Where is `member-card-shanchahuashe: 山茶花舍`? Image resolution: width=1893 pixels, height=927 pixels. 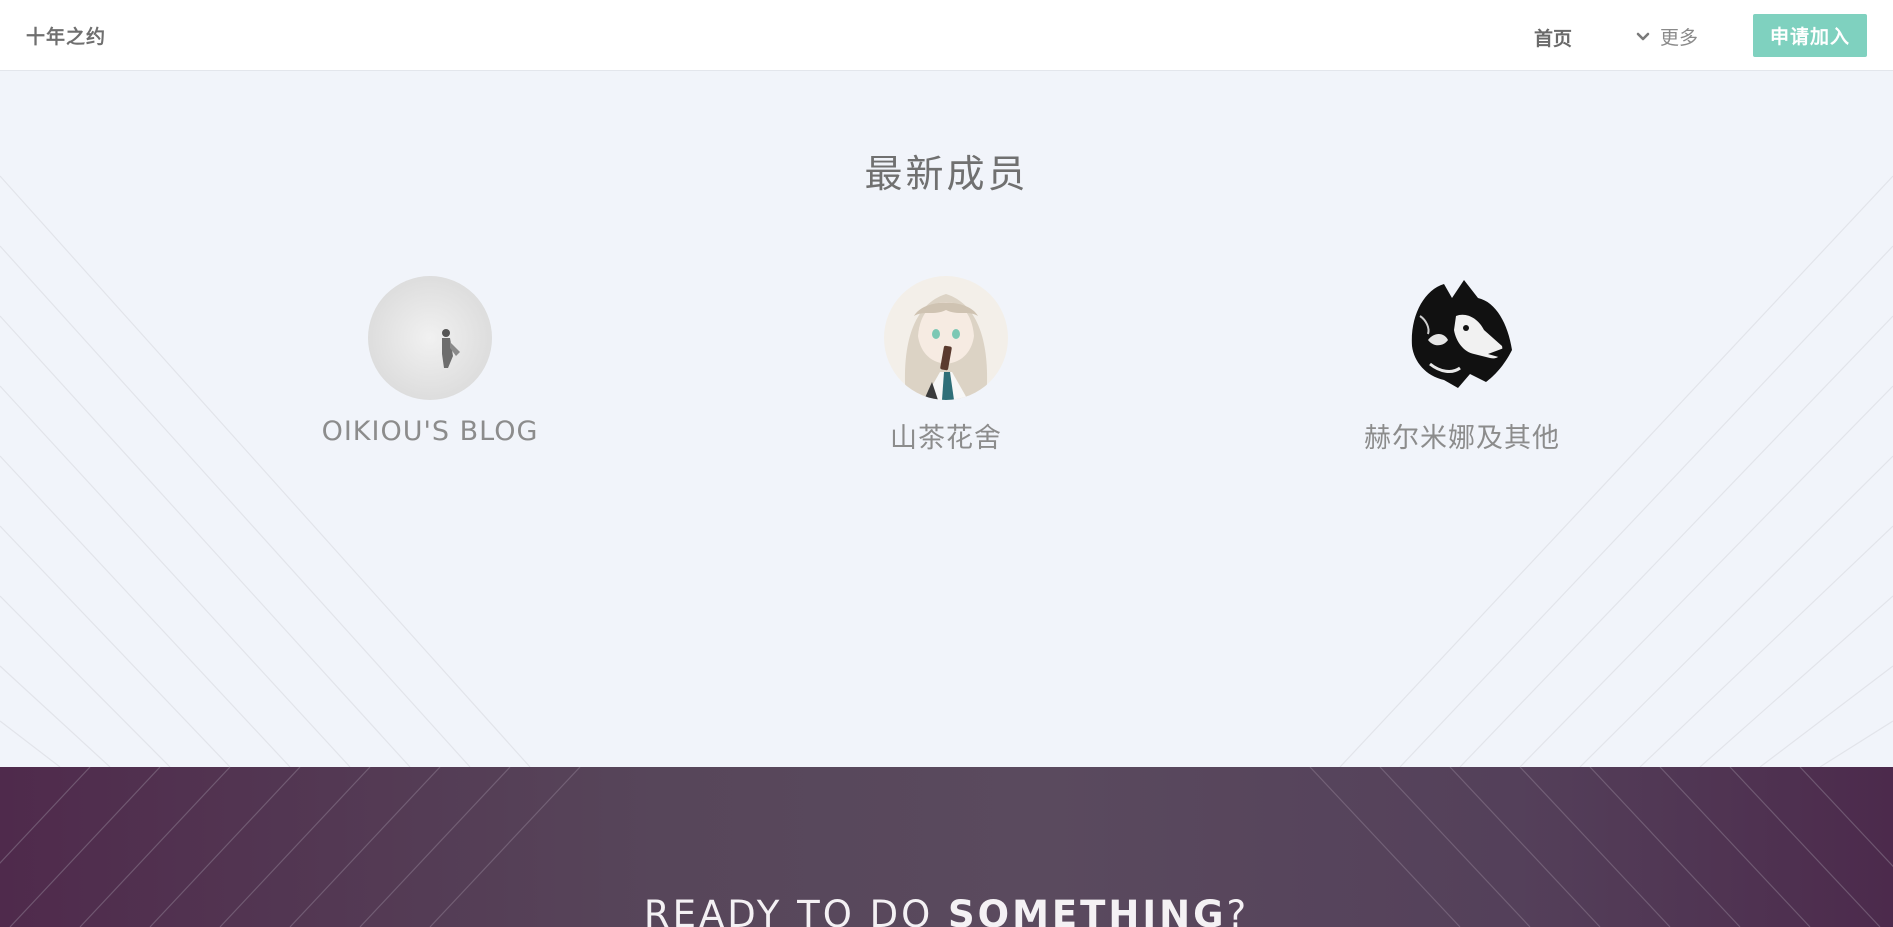 member-card-shanchahuashe: 山茶花舍 is located at coordinates (946, 365).